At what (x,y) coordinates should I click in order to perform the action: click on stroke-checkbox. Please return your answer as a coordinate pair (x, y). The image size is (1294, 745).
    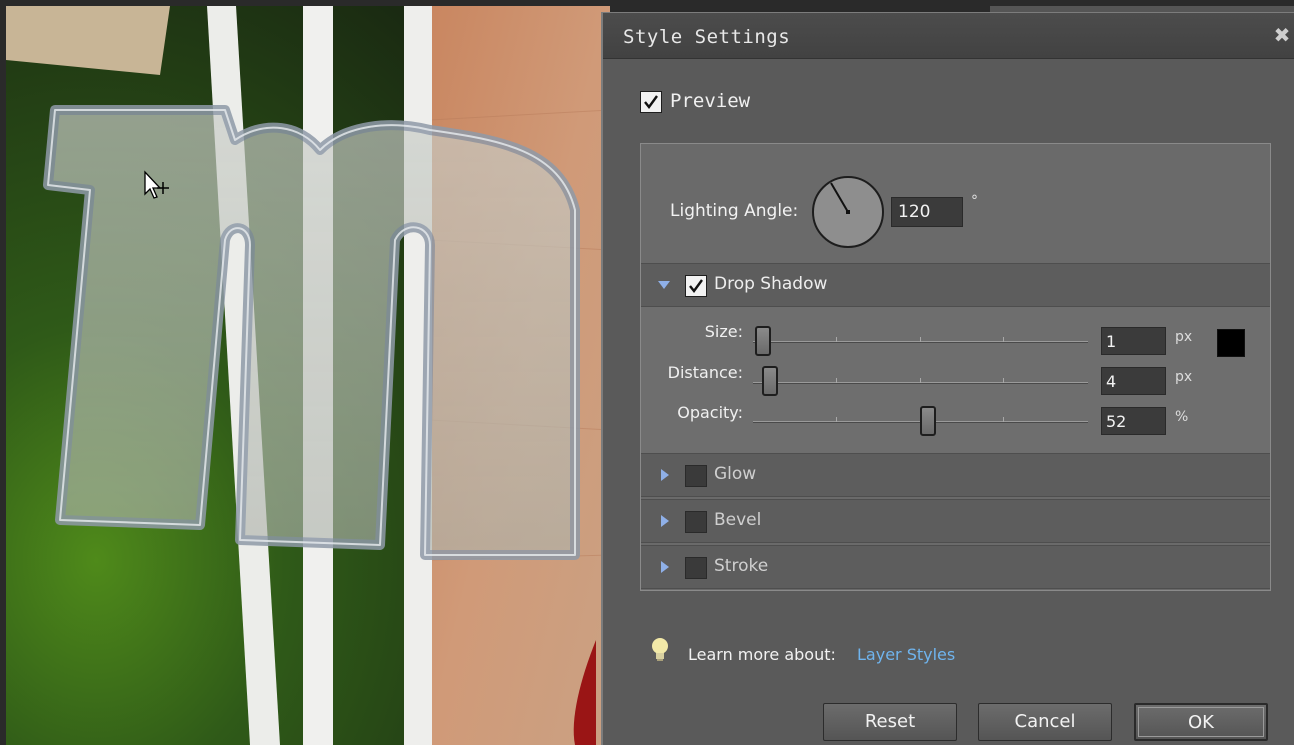
    Looking at the image, I should click on (696, 568).